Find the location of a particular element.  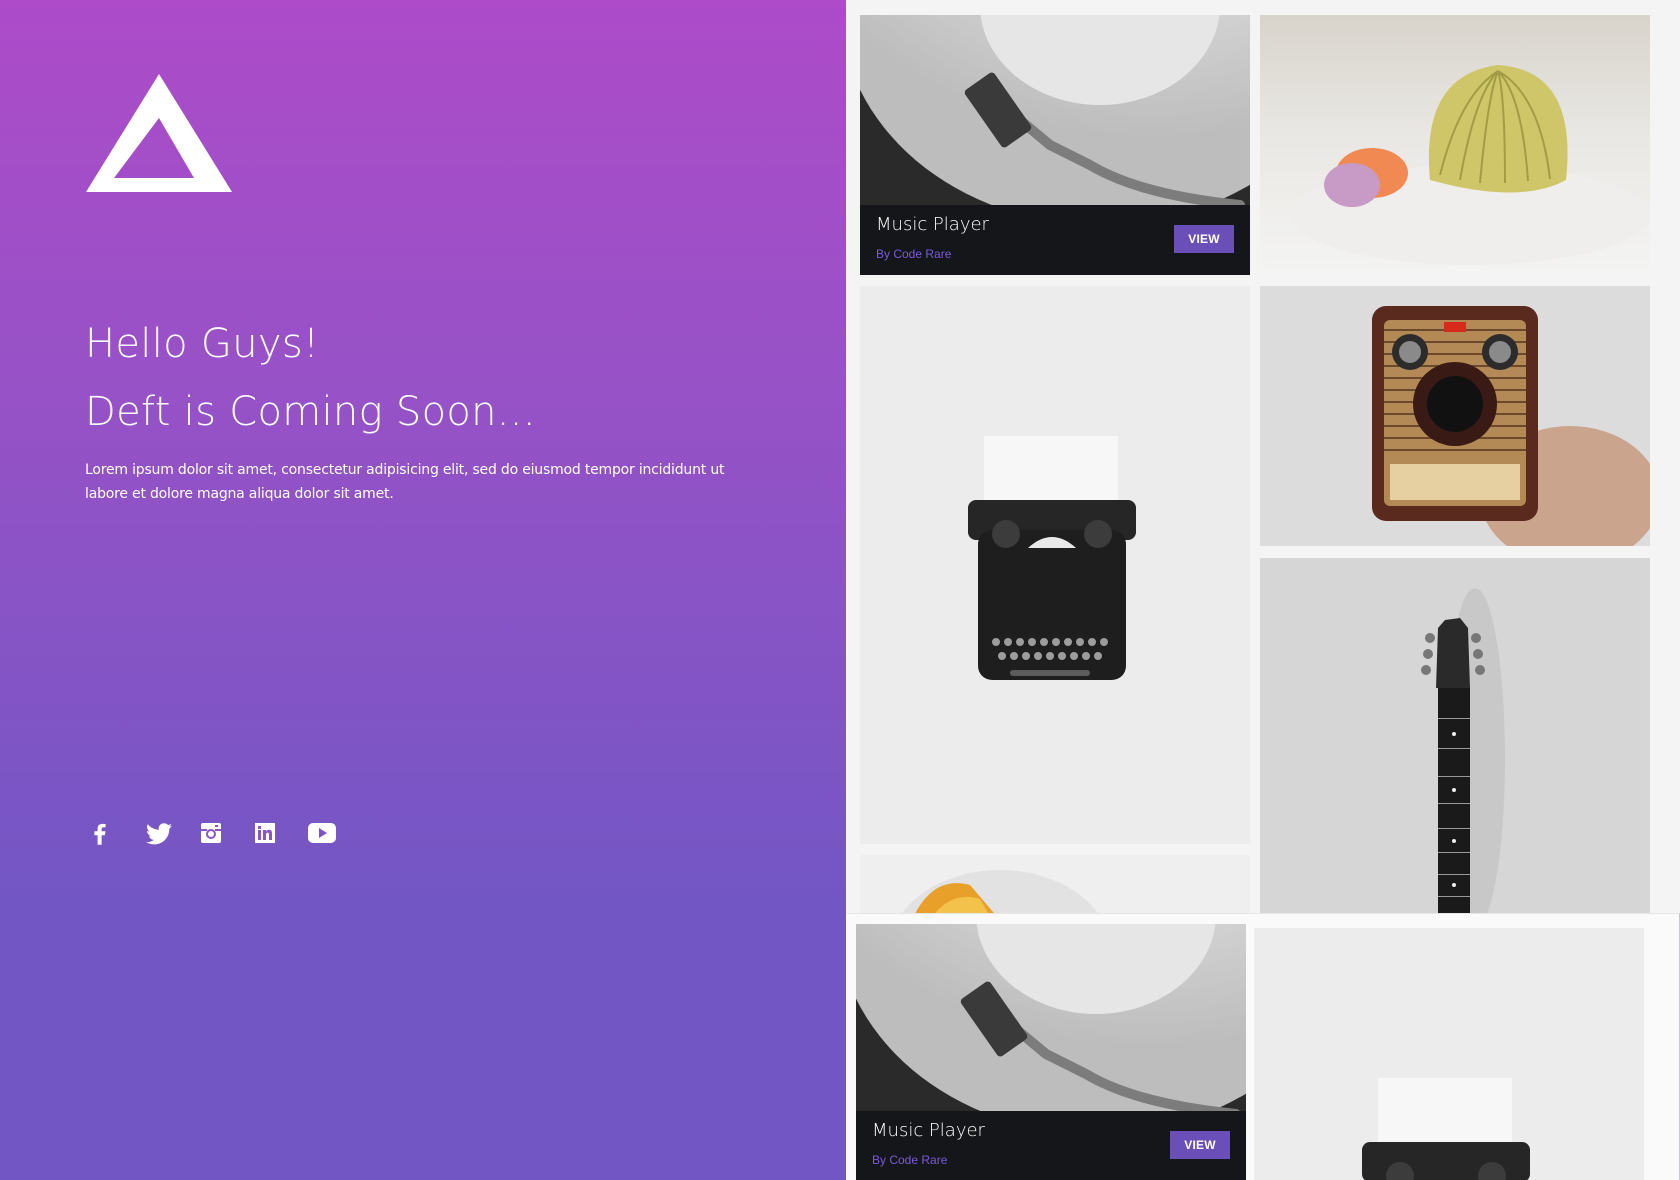

camera-image is located at coordinates (1455, 416).